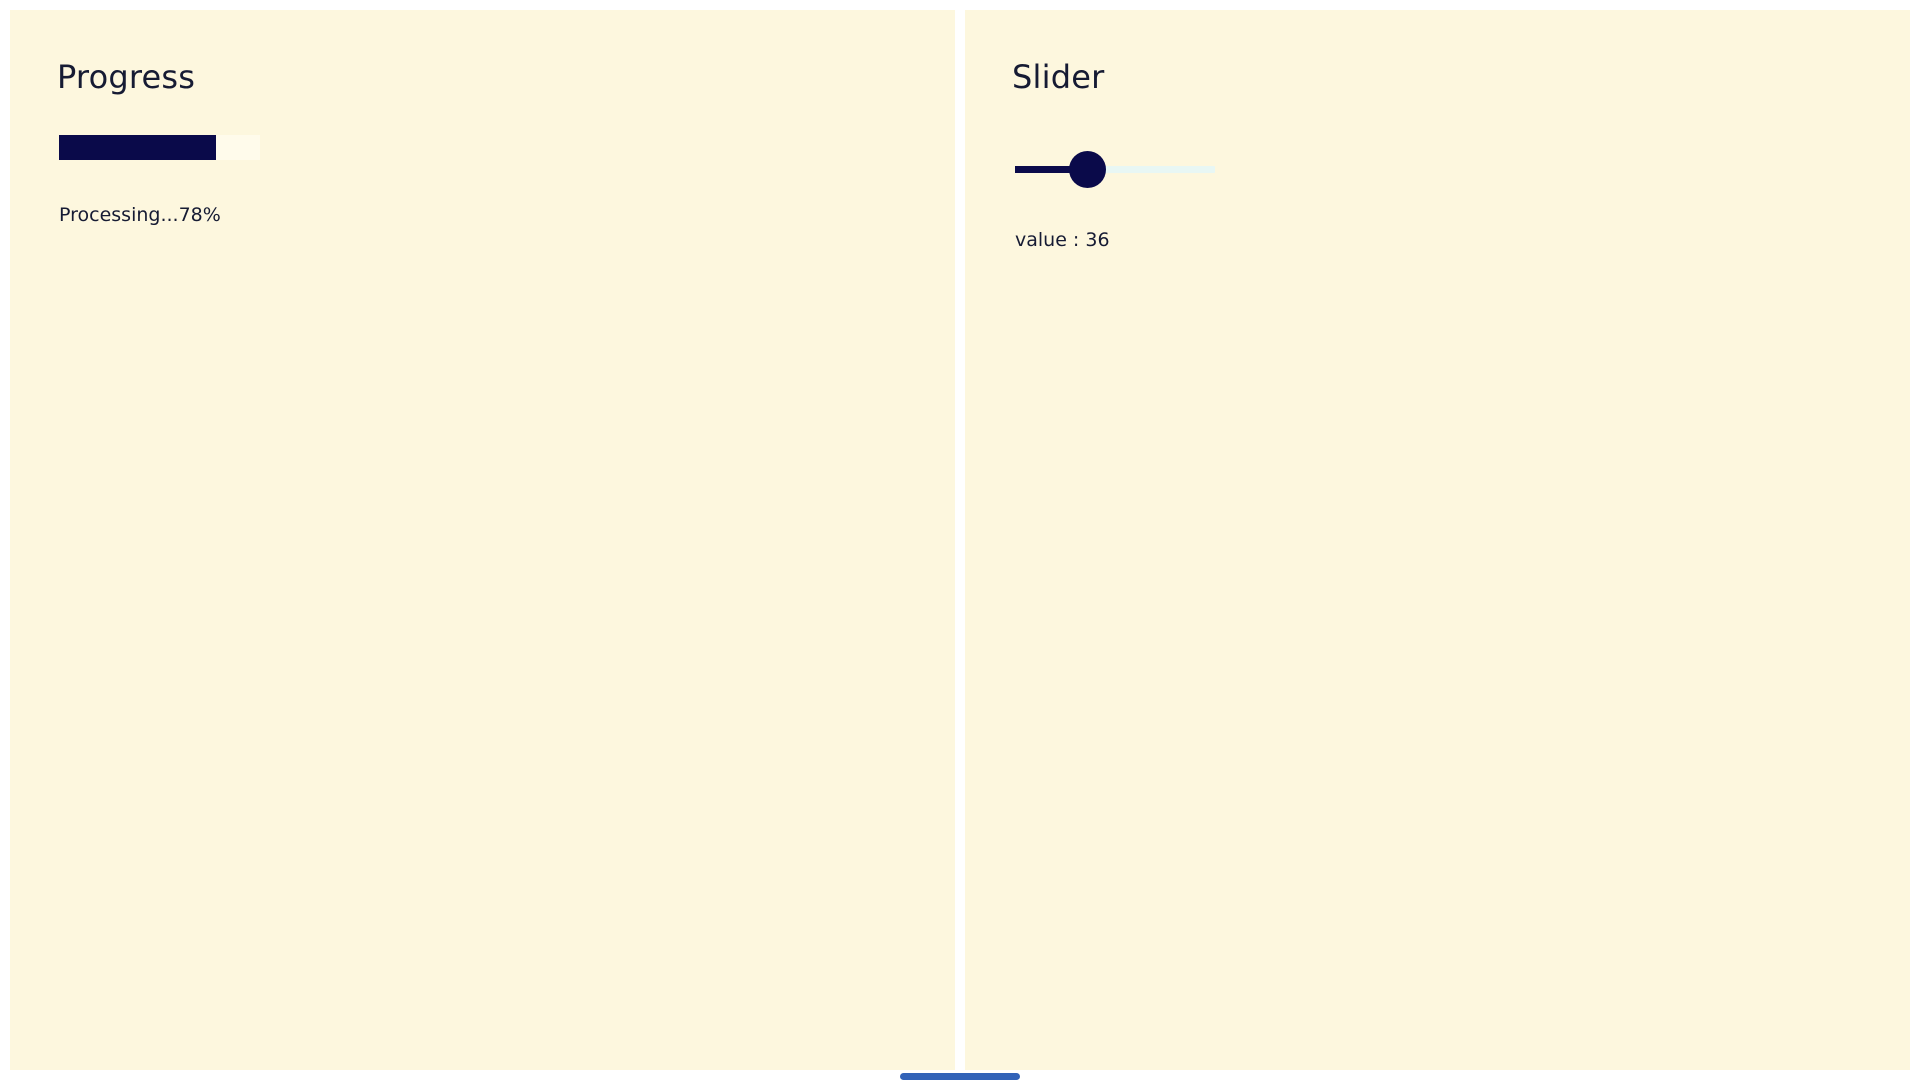 The height and width of the screenshot is (1080, 1920). I want to click on progress-bar, so click(159, 147).